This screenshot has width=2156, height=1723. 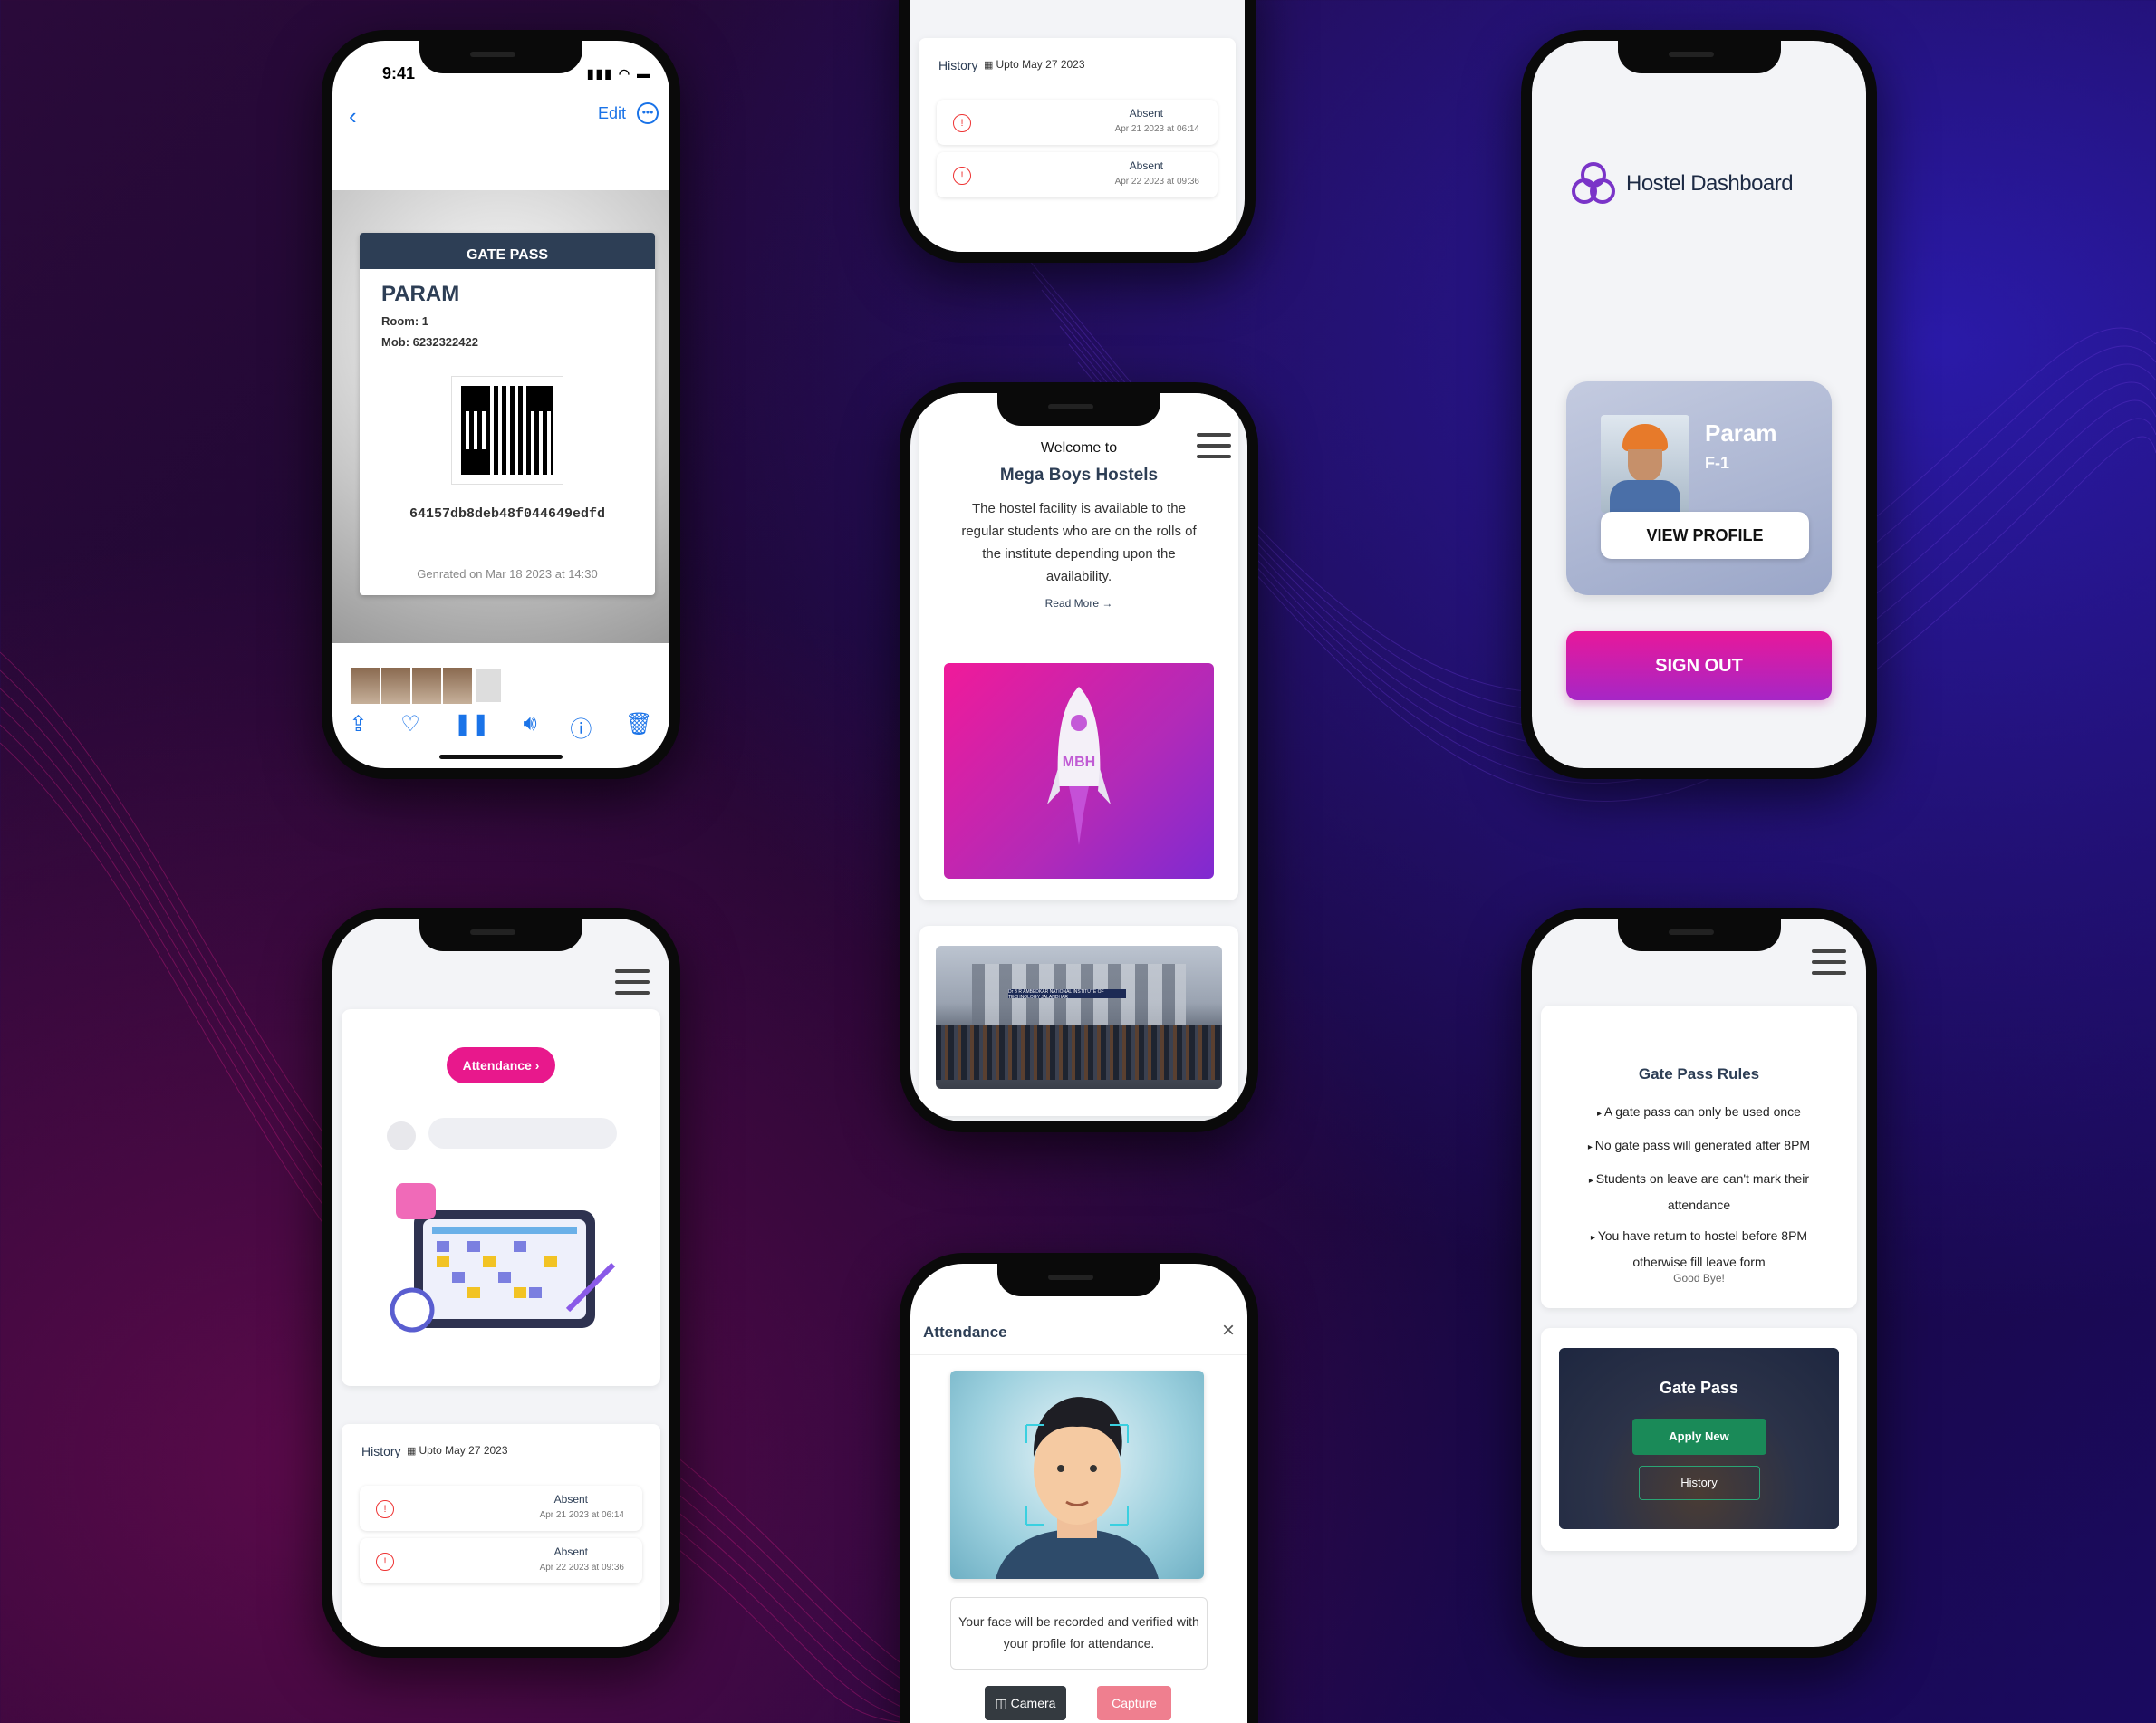 I want to click on apply-new-button: Apply New, so click(x=1698, y=1437).